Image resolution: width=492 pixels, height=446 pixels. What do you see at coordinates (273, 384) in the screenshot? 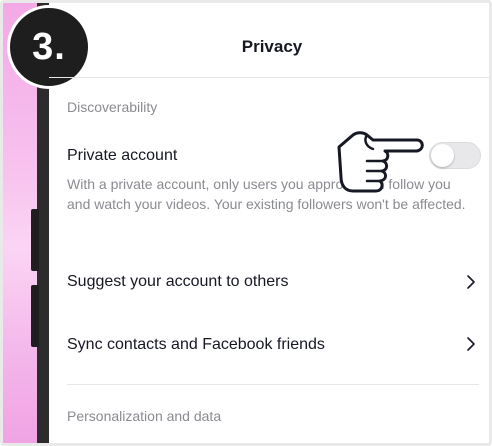
I see `section-divider` at bounding box center [273, 384].